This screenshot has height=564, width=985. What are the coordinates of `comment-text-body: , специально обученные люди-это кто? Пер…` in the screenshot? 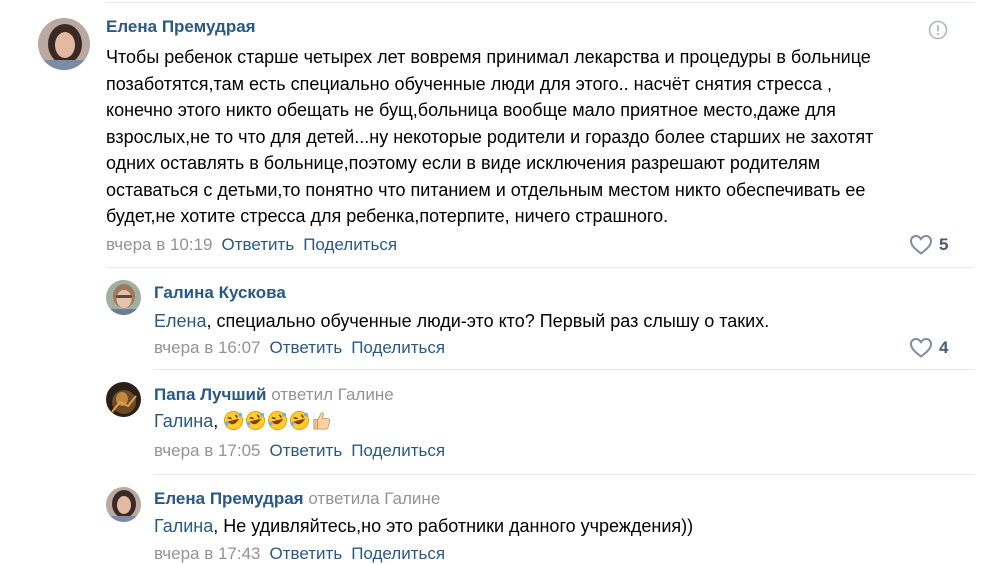 It's located at (488, 321).